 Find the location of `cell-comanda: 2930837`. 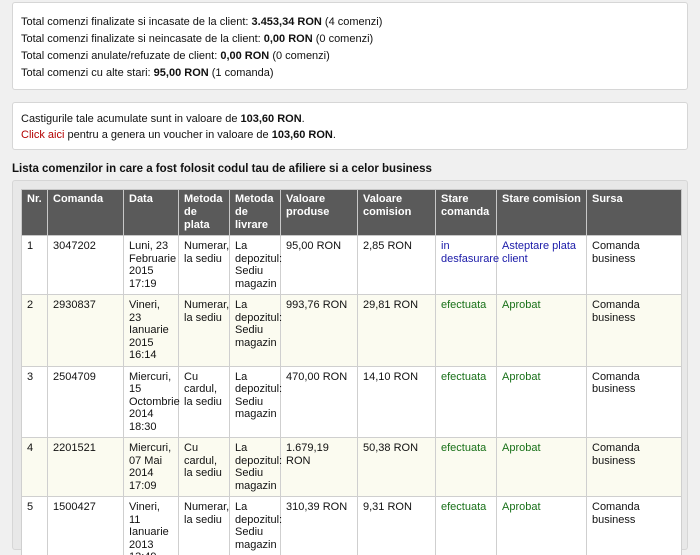

cell-comanda: 2930837 is located at coordinates (85, 330).